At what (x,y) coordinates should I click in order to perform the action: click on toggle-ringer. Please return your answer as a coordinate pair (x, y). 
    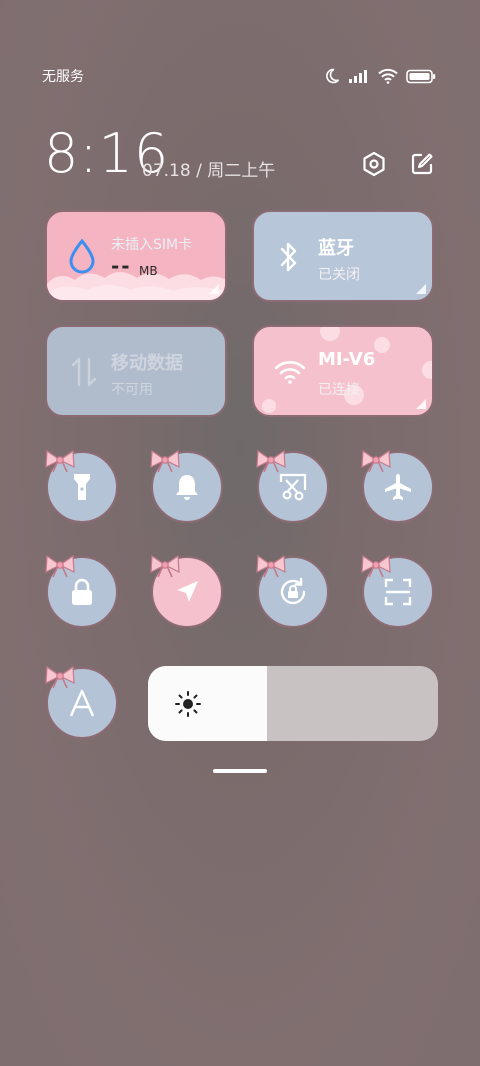
    Looking at the image, I should click on (186, 486).